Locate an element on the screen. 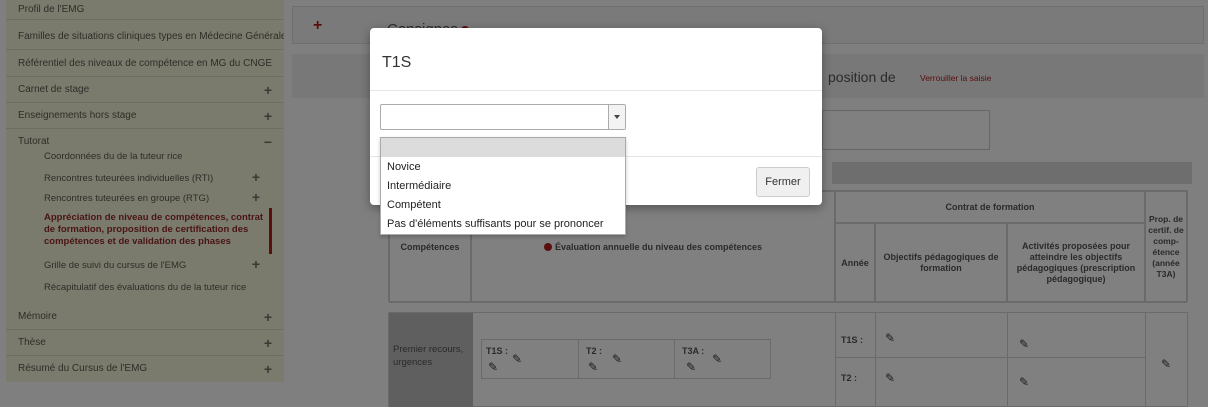 This screenshot has width=1208, height=407. sidebar-subitem-label: Rencontres tuteurées individuelles (RTI) is located at coordinates (129, 178).